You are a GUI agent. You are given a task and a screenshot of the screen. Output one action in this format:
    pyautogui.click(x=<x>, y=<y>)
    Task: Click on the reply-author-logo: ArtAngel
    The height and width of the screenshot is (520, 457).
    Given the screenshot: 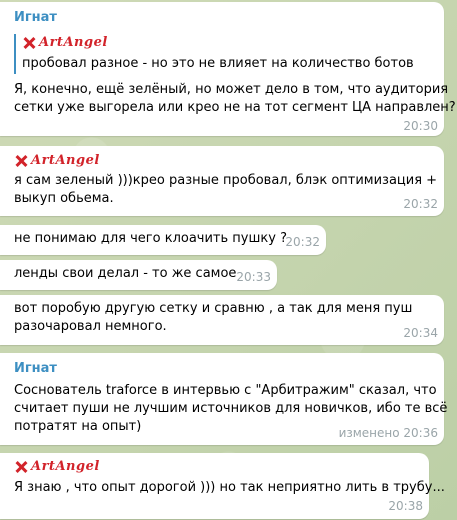 What is the action you would take?
    pyautogui.click(x=65, y=42)
    